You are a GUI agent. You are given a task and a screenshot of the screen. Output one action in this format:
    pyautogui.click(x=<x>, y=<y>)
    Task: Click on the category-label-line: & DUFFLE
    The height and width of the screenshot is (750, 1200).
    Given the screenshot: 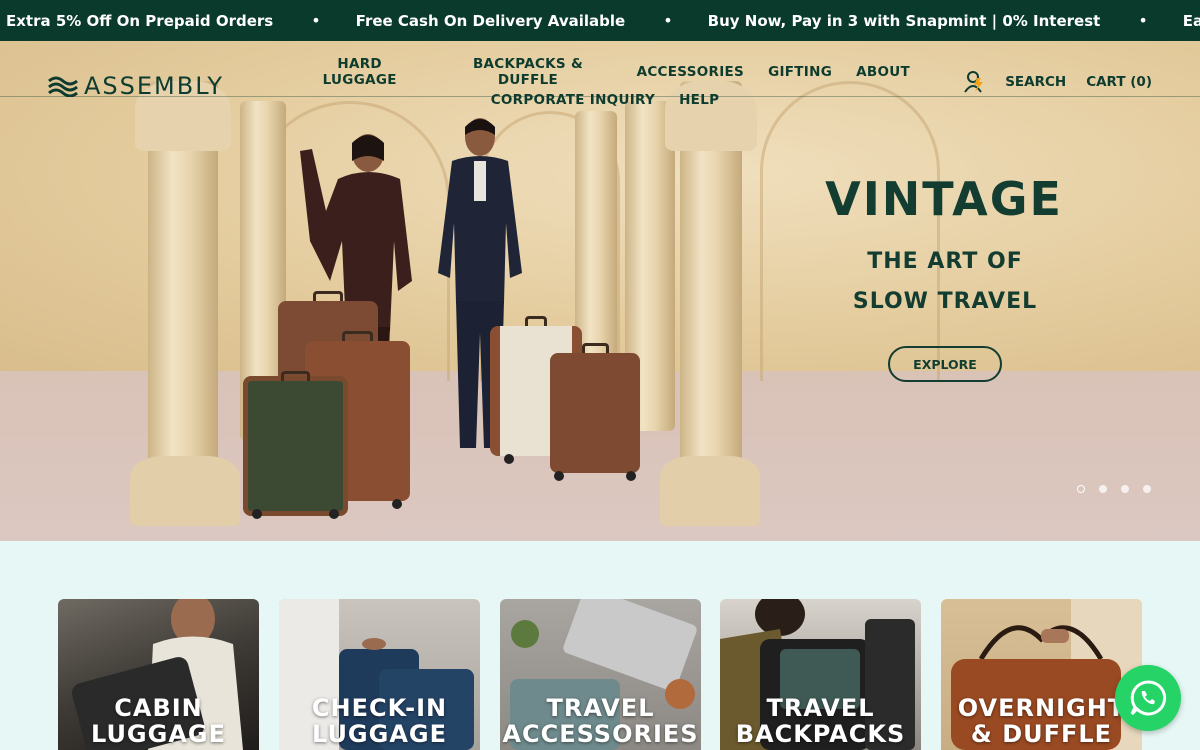 What is the action you would take?
    pyautogui.click(x=1041, y=734)
    